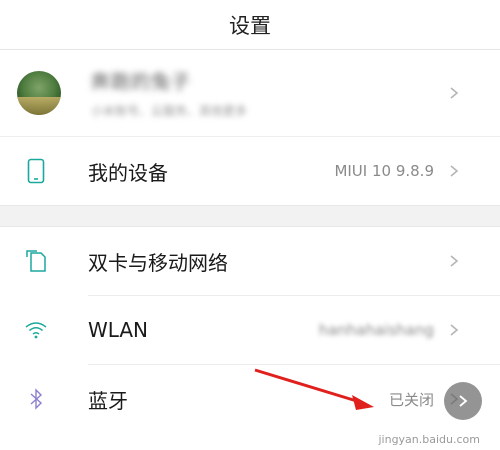 Image resolution: width=500 pixels, height=450 pixels. I want to click on row-label-my-device: 我的设备, so click(128, 172).